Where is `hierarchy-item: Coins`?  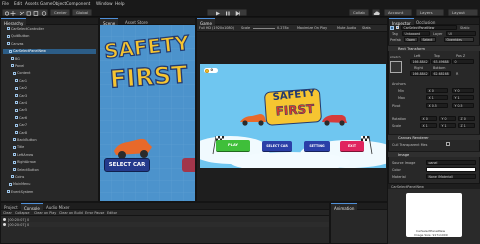 hierarchy-item: Coins is located at coordinates (49, 177).